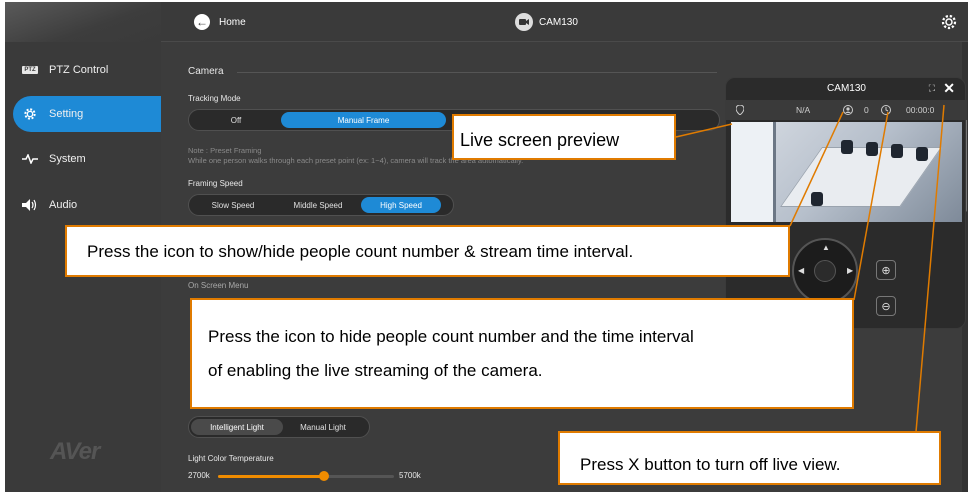  I want to click on sidebar-item-audio: Audio, so click(83, 205).